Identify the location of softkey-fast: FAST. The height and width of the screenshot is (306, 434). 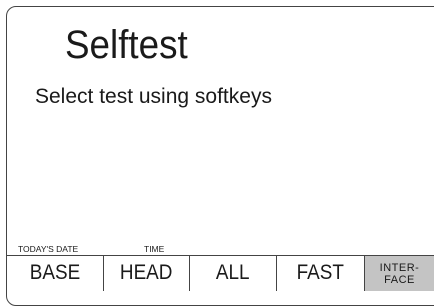
(321, 273).